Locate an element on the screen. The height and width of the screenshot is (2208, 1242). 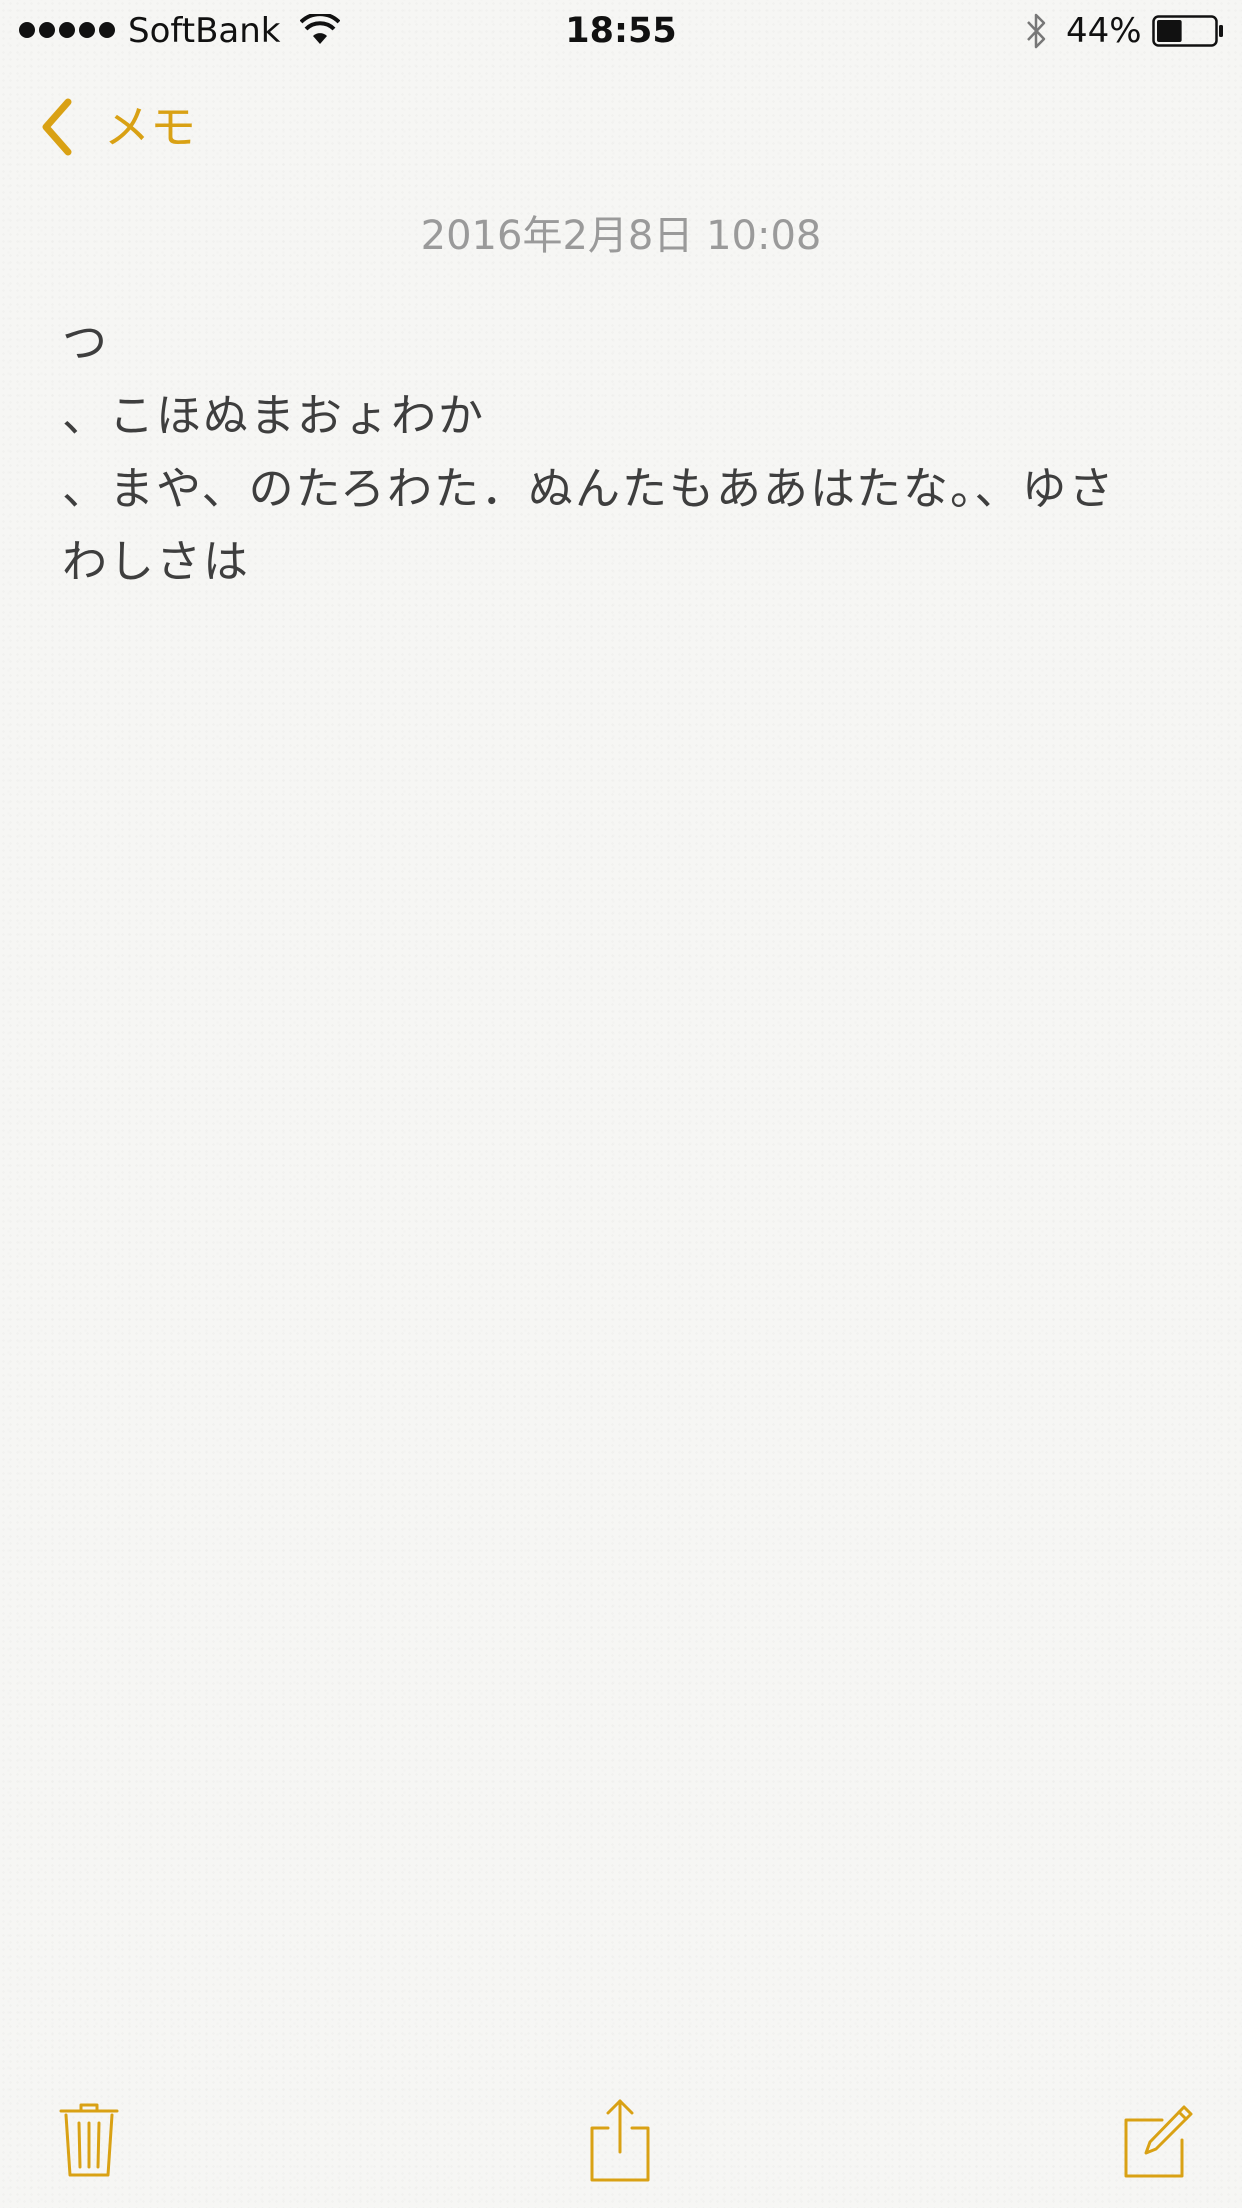
bluetooth-icon is located at coordinates (1036, 31).